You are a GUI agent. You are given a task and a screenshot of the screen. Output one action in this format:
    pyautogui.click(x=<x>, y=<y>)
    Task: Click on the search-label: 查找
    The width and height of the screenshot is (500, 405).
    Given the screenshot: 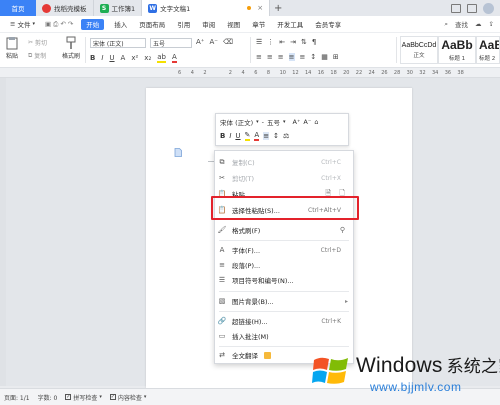 What is the action you would take?
    pyautogui.click(x=461, y=24)
    